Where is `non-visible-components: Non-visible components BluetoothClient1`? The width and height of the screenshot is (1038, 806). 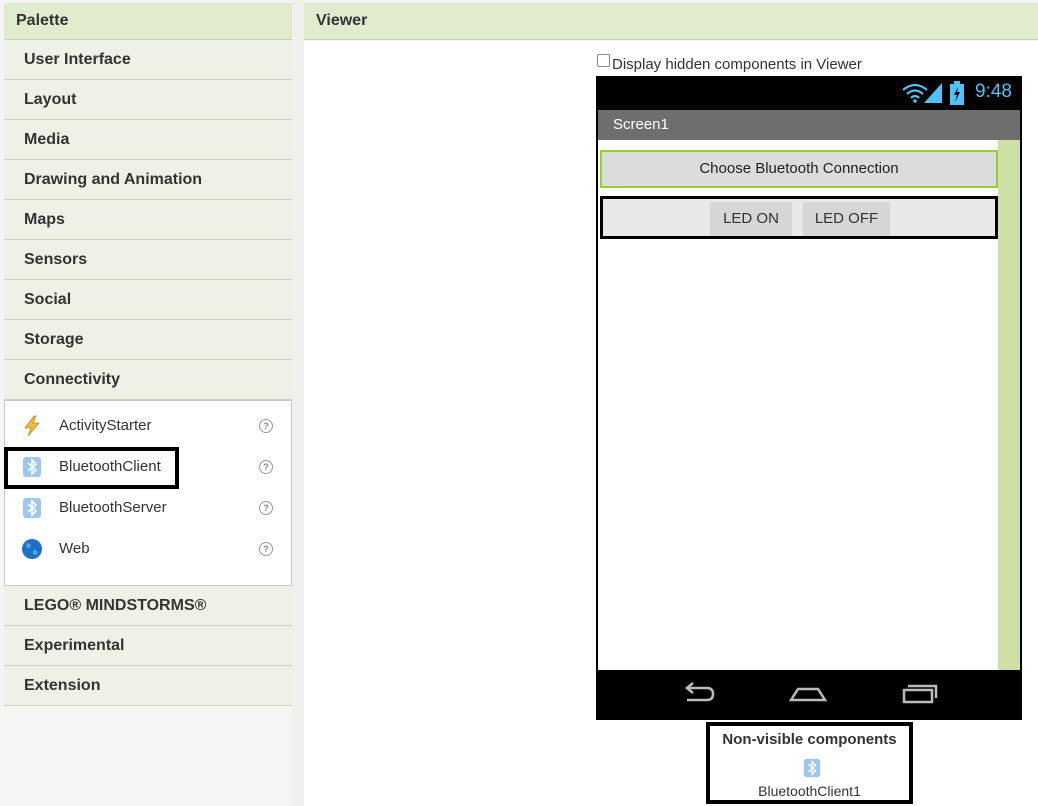 non-visible-components: Non-visible components BluetoothClient1 is located at coordinates (809, 763).